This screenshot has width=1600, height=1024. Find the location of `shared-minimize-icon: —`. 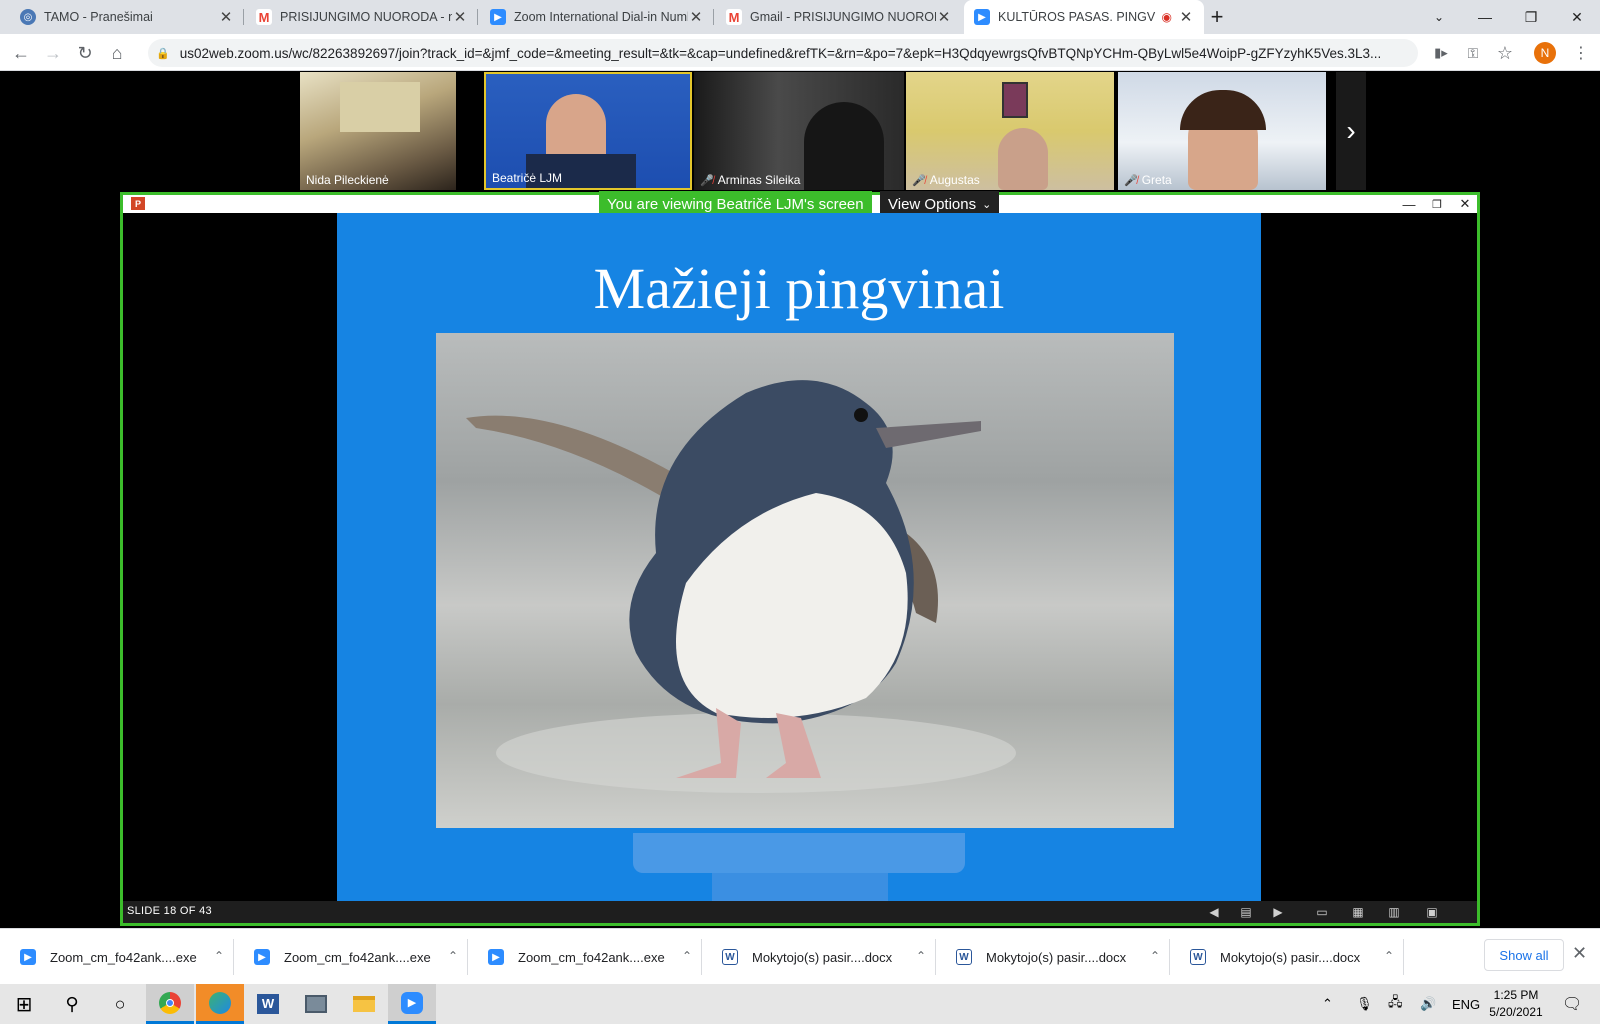

shared-minimize-icon: — is located at coordinates (1409, 204).